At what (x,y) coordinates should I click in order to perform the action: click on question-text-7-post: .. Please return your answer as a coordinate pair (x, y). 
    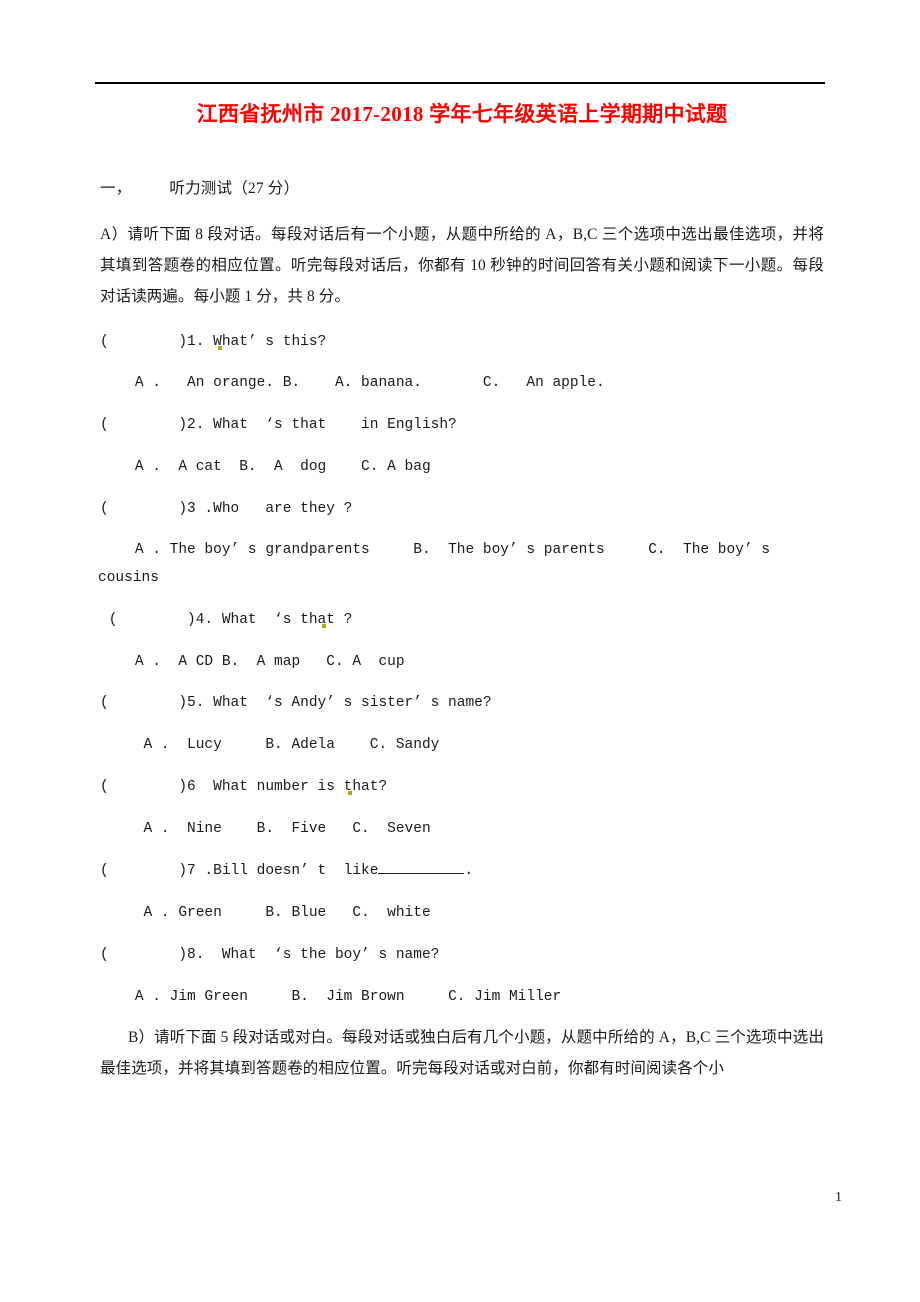
    Looking at the image, I should click on (469, 871).